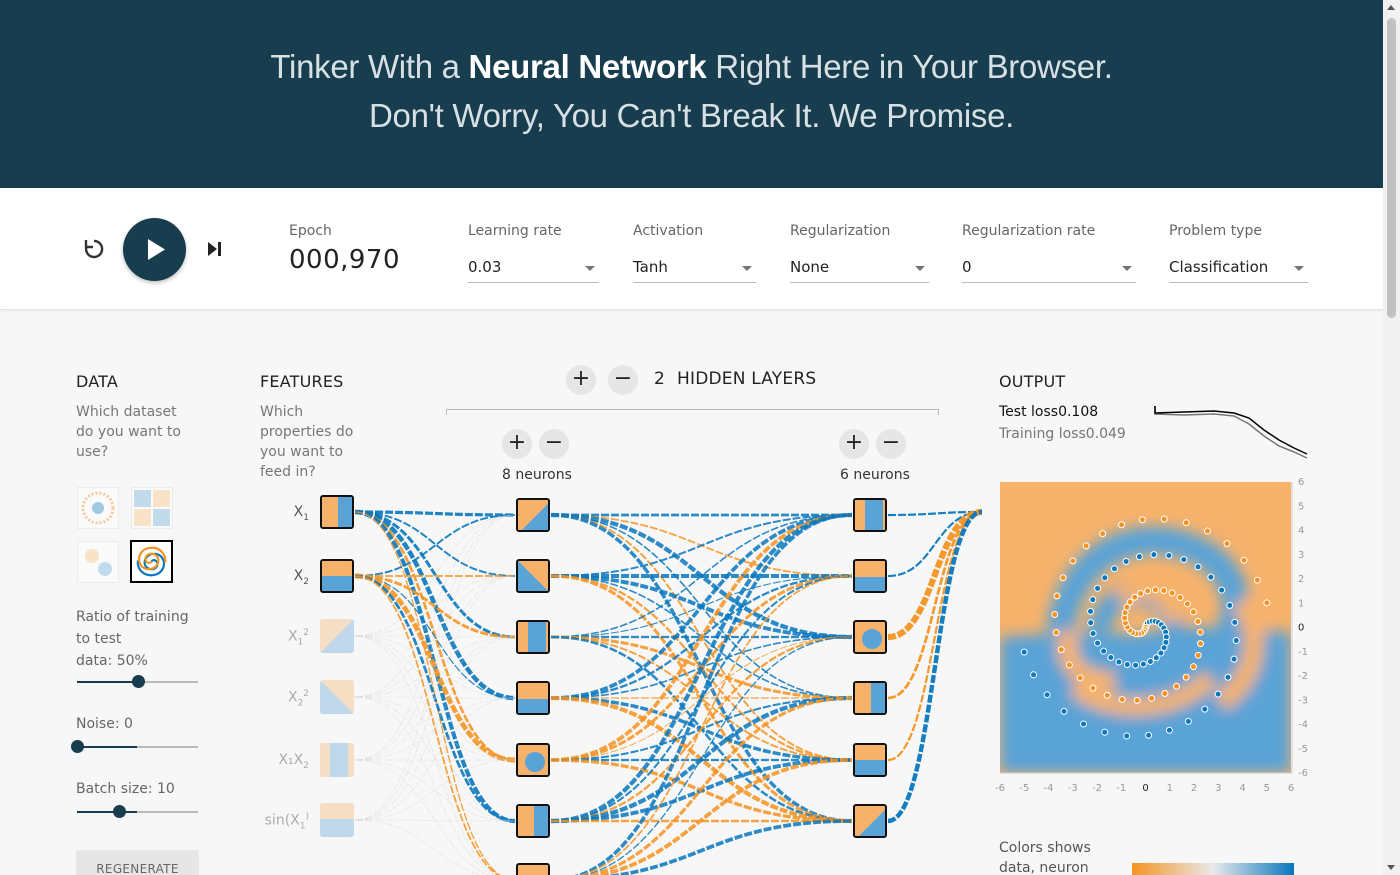 Image resolution: width=1400 pixels, height=875 pixels. Describe the element at coordinates (97, 381) in the screenshot. I see `data-title: DATA` at that location.